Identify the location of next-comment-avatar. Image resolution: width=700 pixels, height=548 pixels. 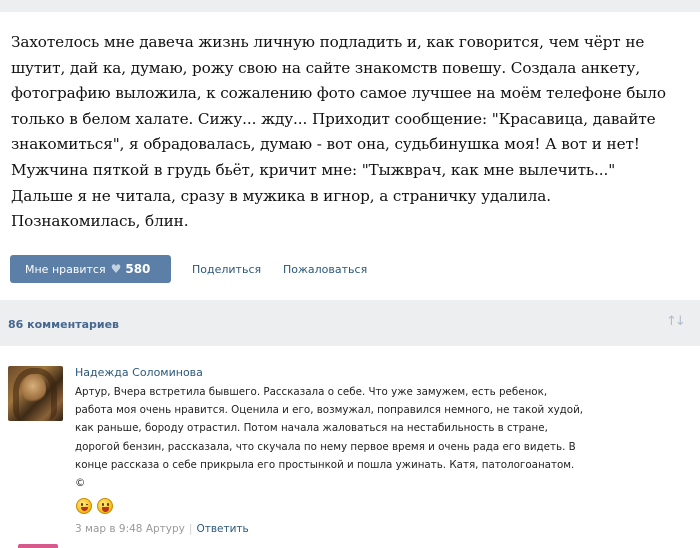
(38, 546).